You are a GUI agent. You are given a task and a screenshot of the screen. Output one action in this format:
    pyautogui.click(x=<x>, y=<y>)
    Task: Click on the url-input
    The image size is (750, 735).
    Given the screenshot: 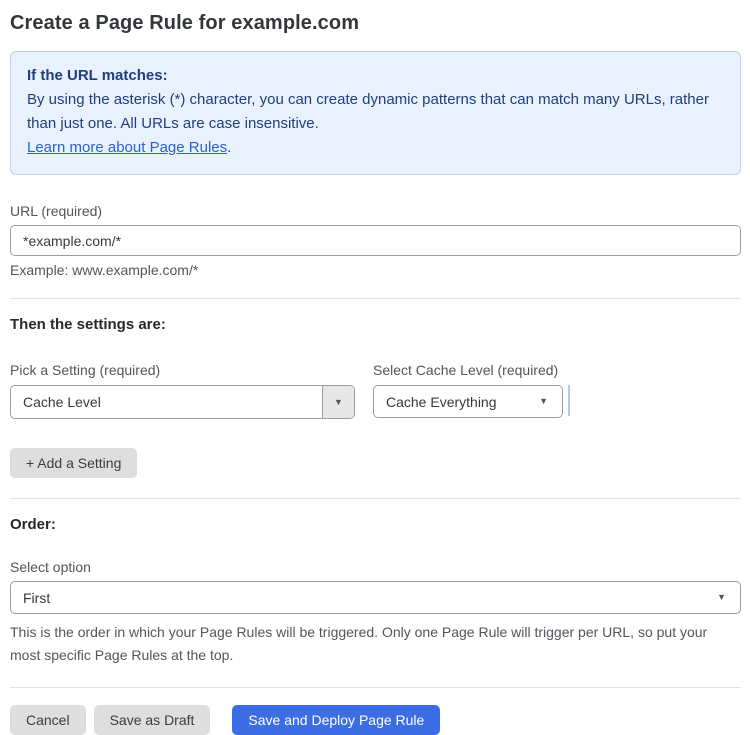 What is the action you would take?
    pyautogui.click(x=375, y=240)
    